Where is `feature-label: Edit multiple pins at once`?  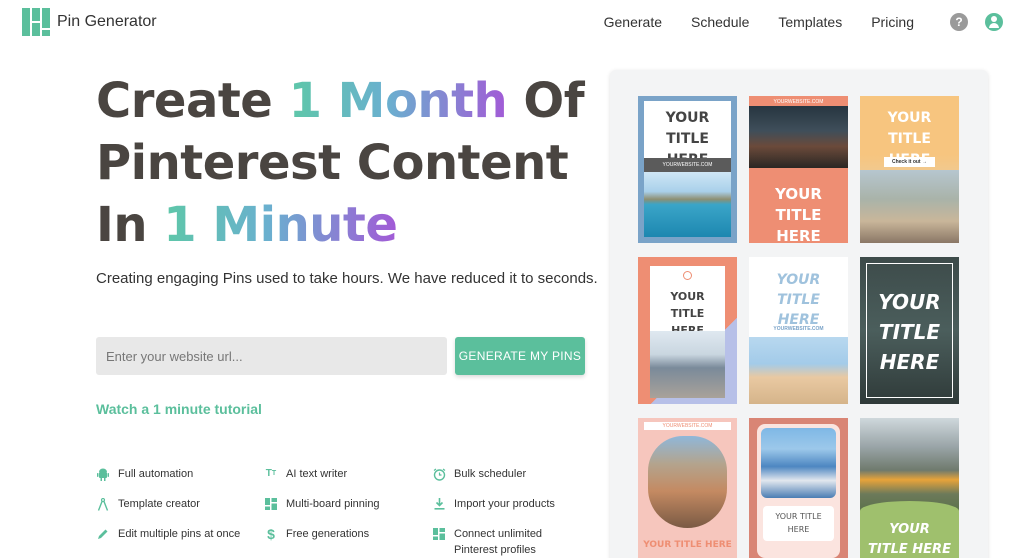 feature-label: Edit multiple pins at once is located at coordinates (179, 534).